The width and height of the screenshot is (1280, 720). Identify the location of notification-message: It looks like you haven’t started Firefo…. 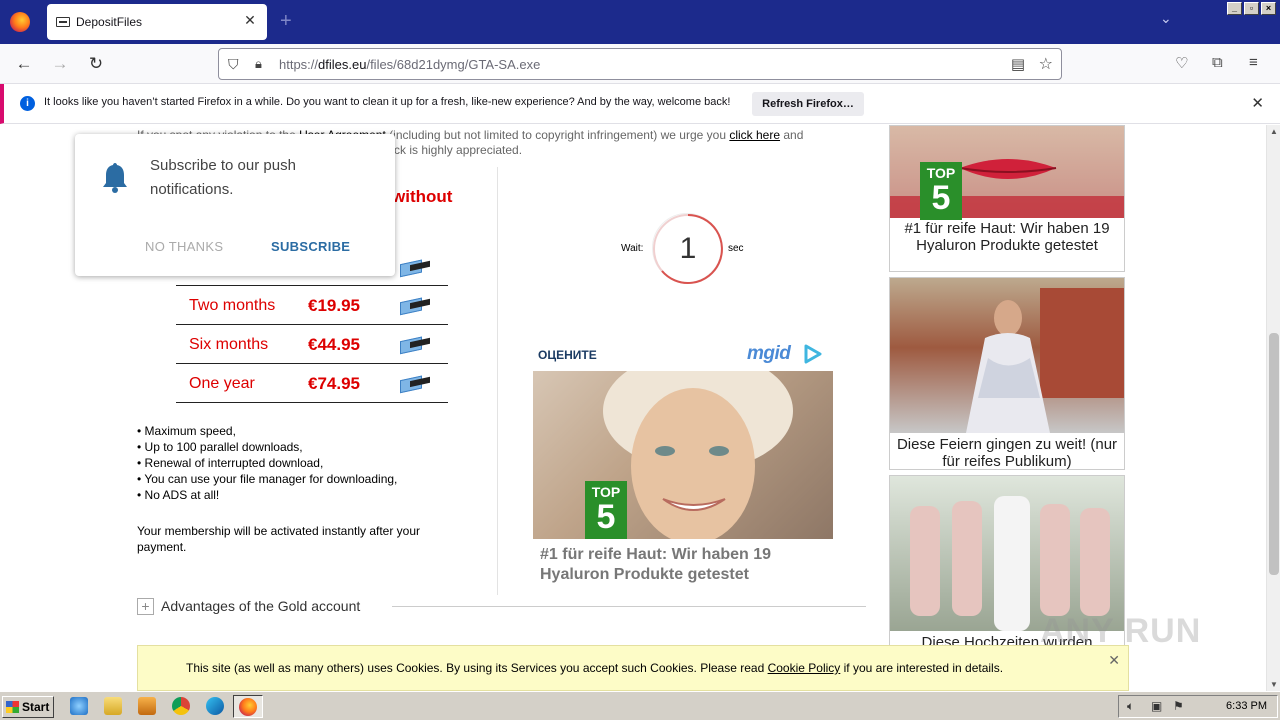
(387, 102).